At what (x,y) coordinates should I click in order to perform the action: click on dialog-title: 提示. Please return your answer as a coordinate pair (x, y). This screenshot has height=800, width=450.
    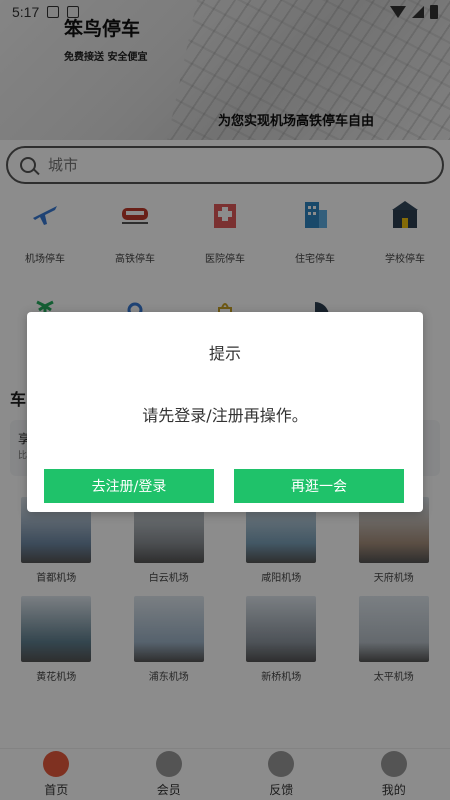
    Looking at the image, I should click on (224, 353).